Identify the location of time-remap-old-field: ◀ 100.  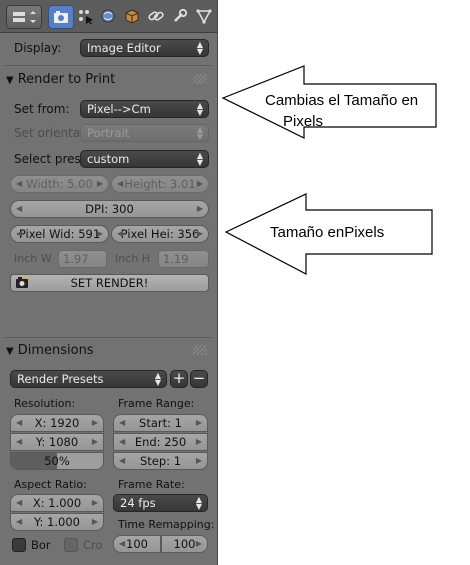
(137, 544).